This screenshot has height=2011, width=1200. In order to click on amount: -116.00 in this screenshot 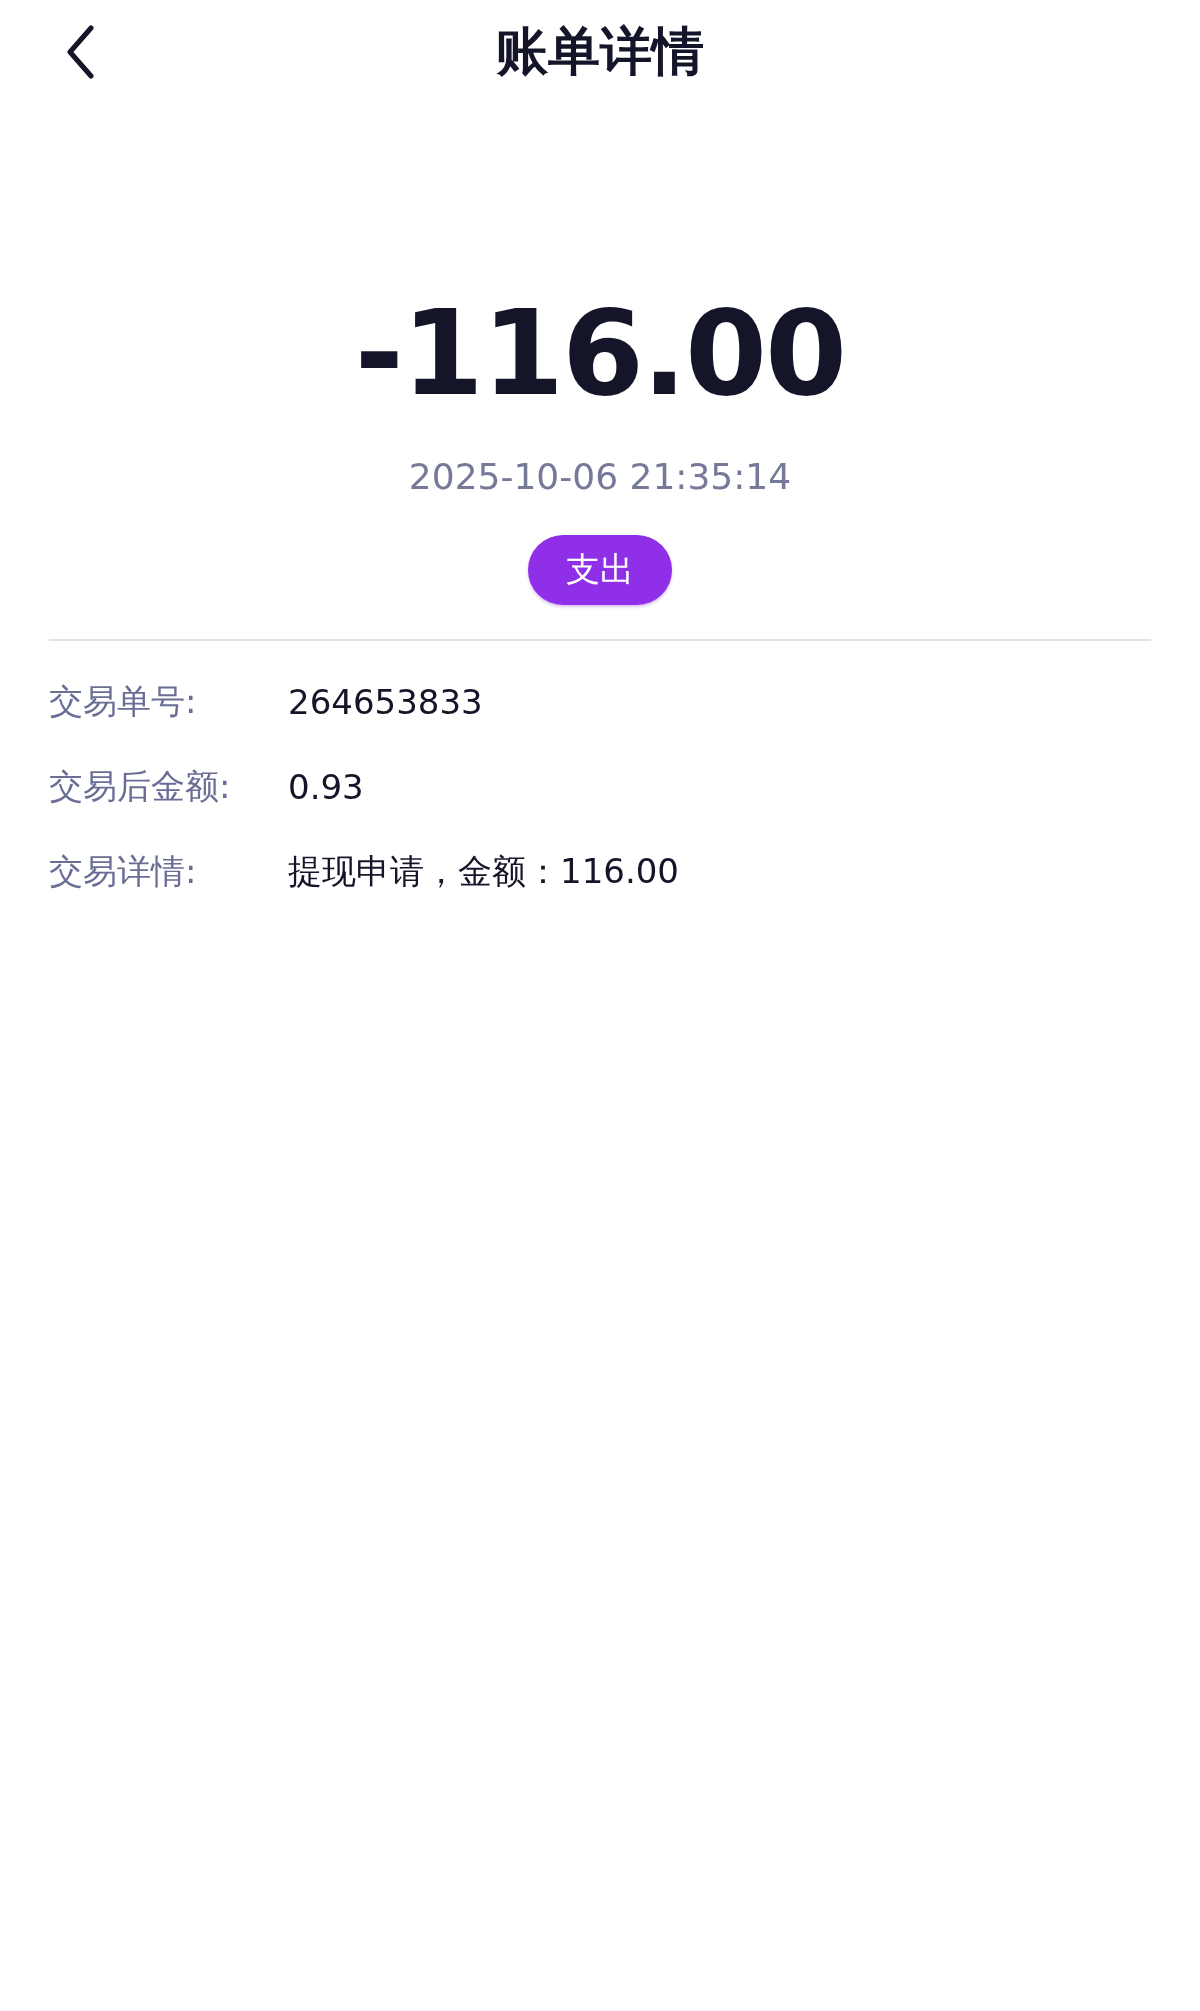, I will do `click(600, 353)`.